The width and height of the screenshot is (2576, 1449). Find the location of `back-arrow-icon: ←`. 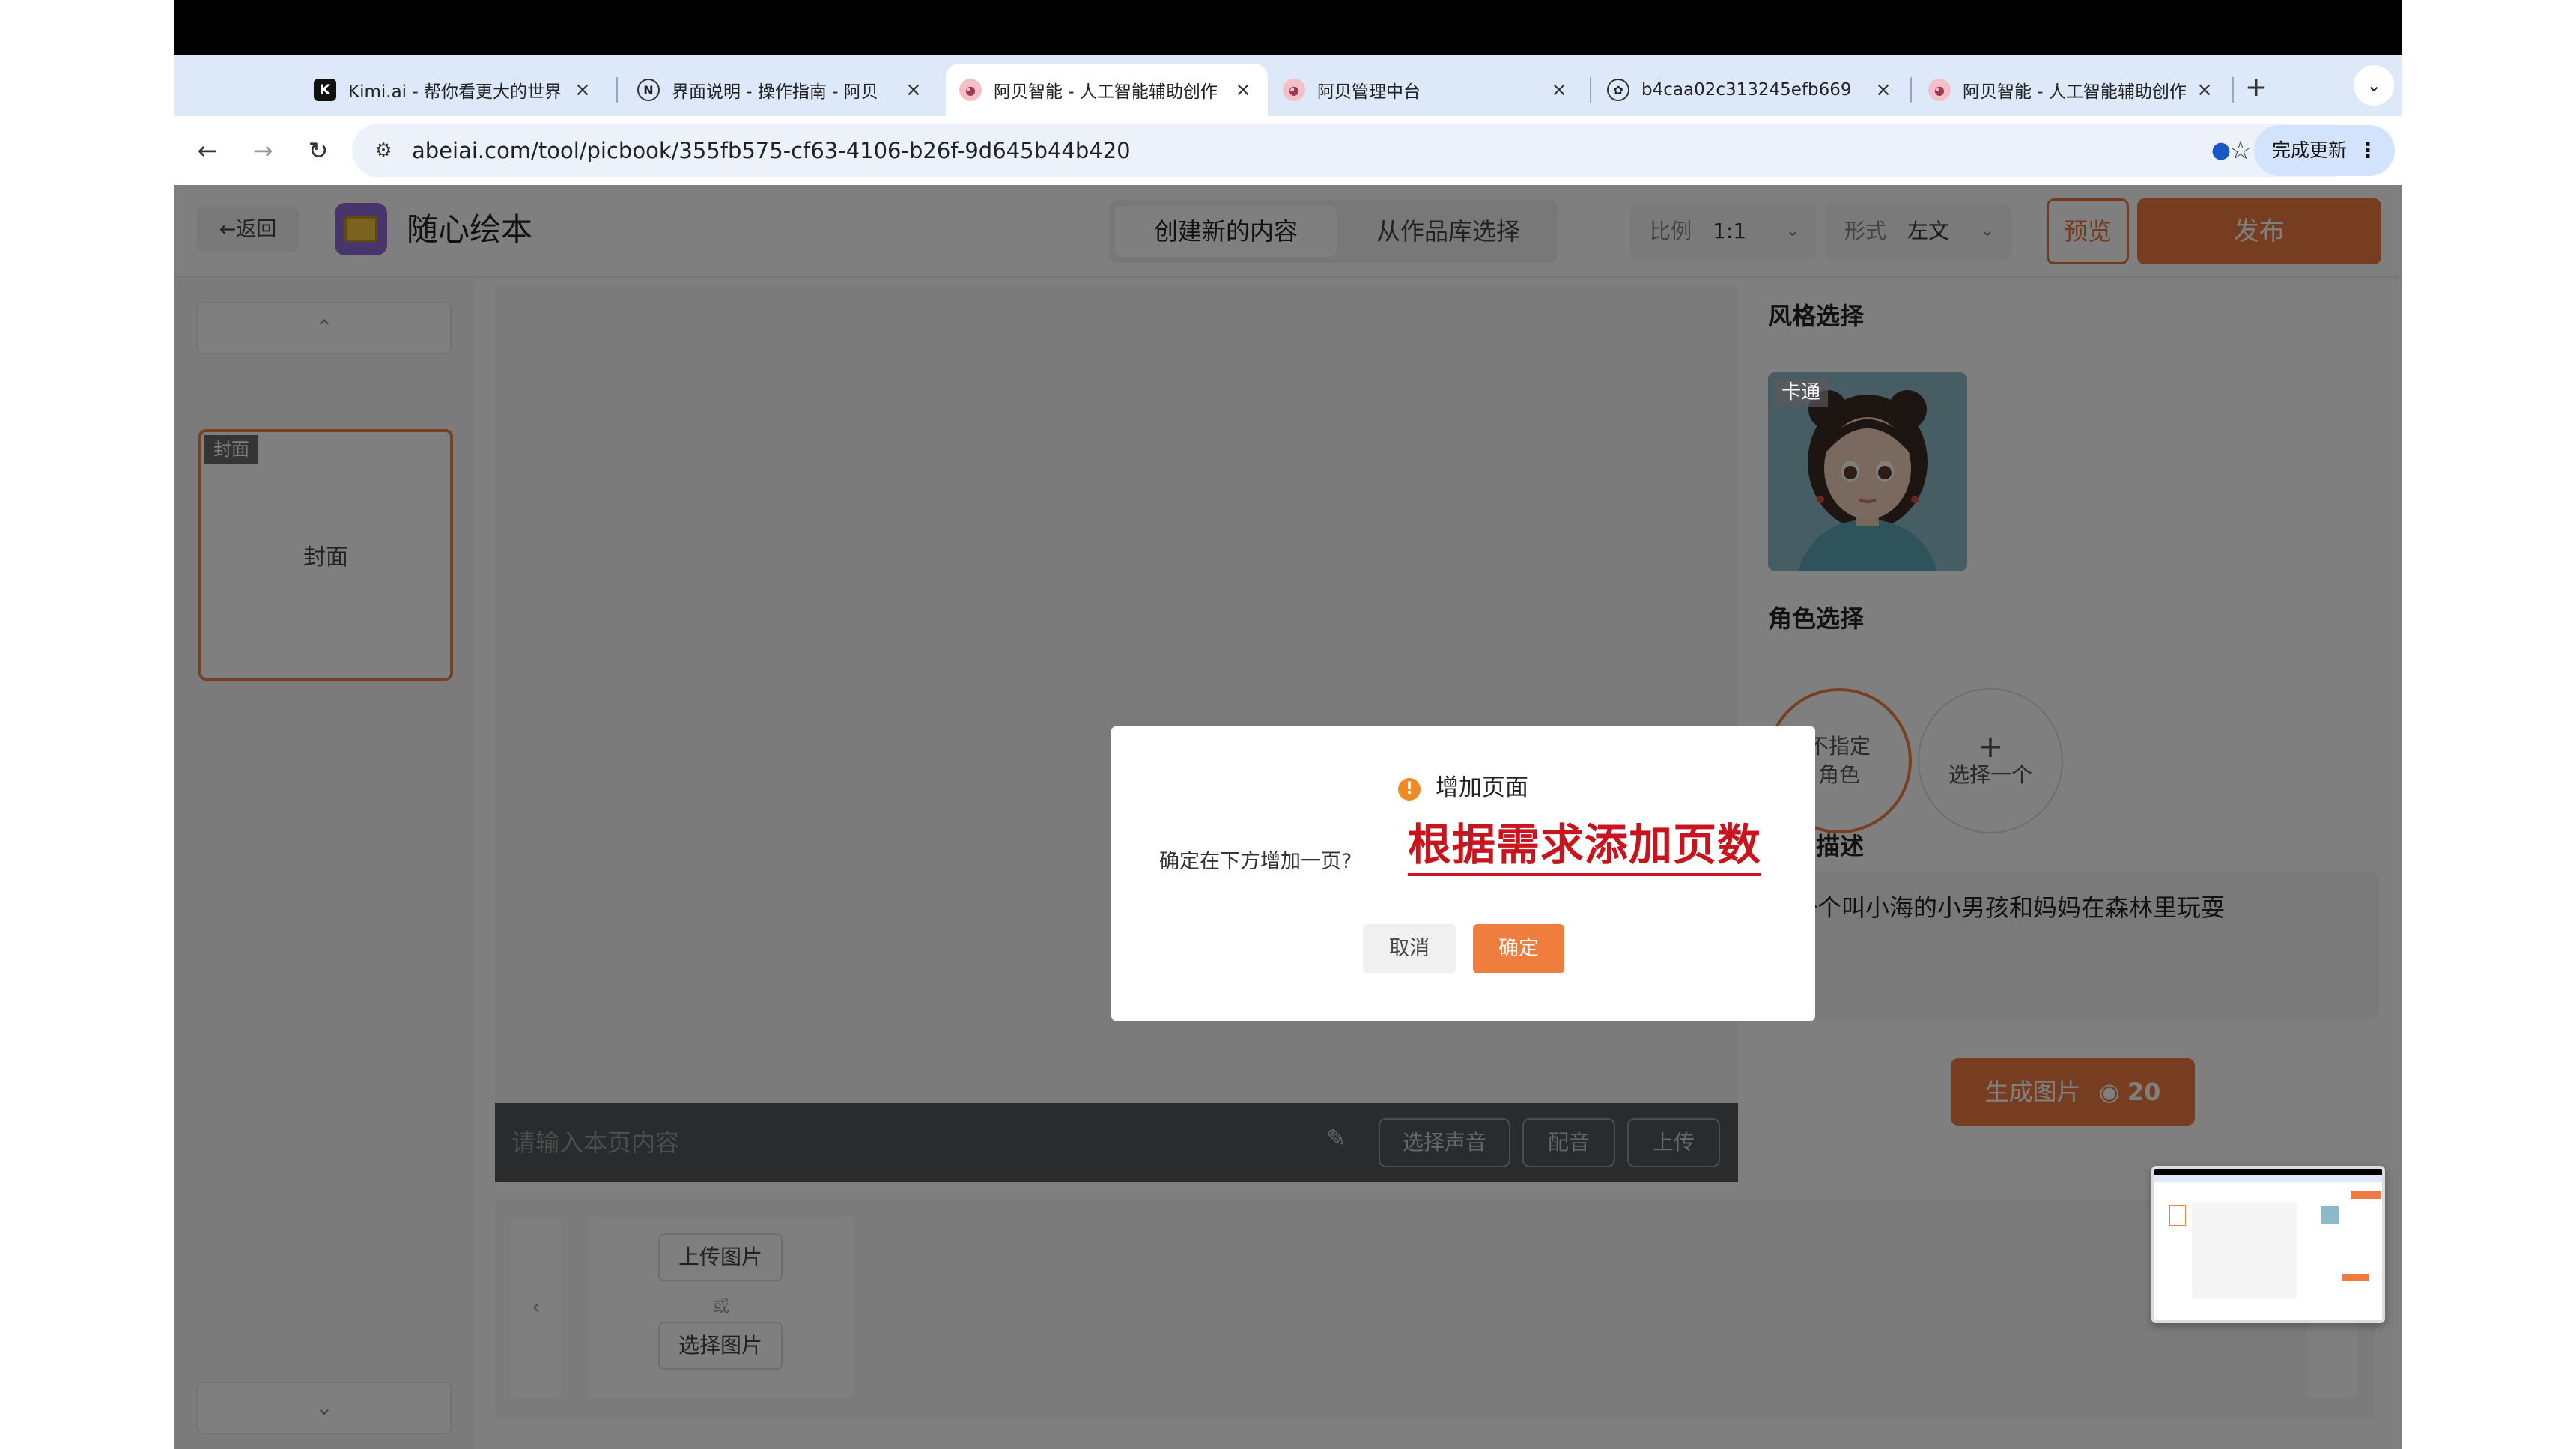

back-arrow-icon: ← is located at coordinates (207, 150).